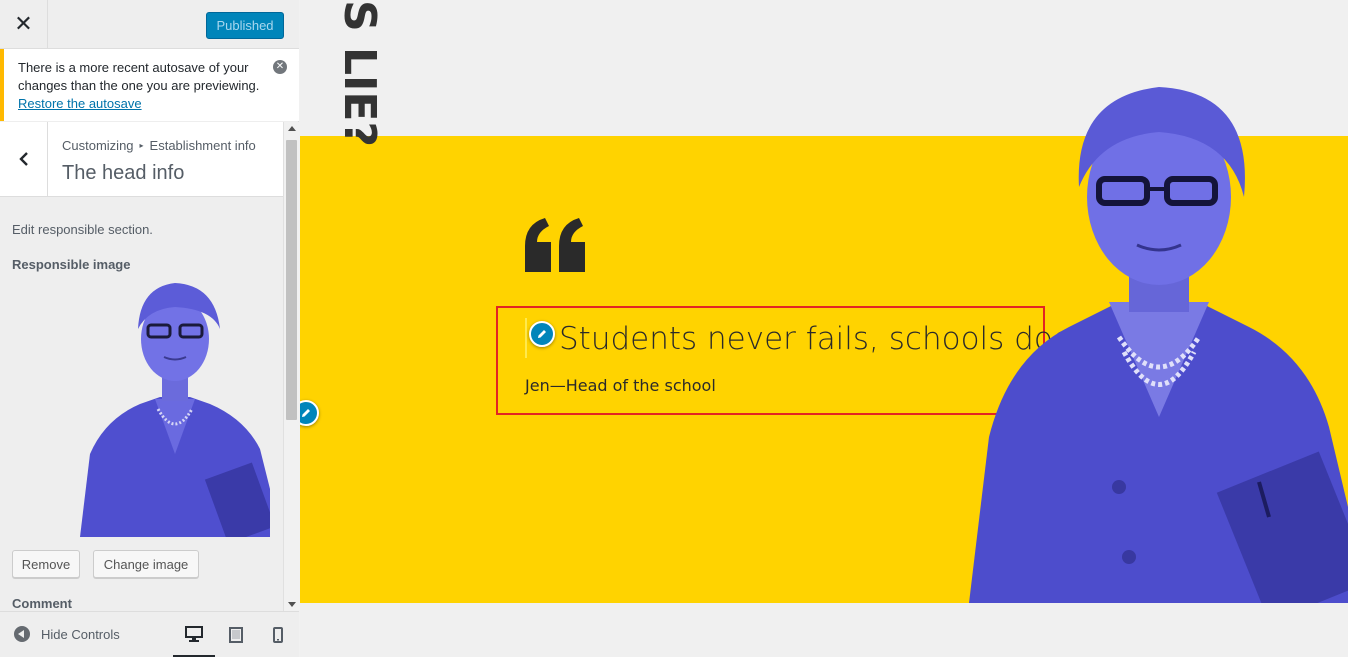 The width and height of the screenshot is (1348, 657). I want to click on preview-mobile-button, so click(278, 634).